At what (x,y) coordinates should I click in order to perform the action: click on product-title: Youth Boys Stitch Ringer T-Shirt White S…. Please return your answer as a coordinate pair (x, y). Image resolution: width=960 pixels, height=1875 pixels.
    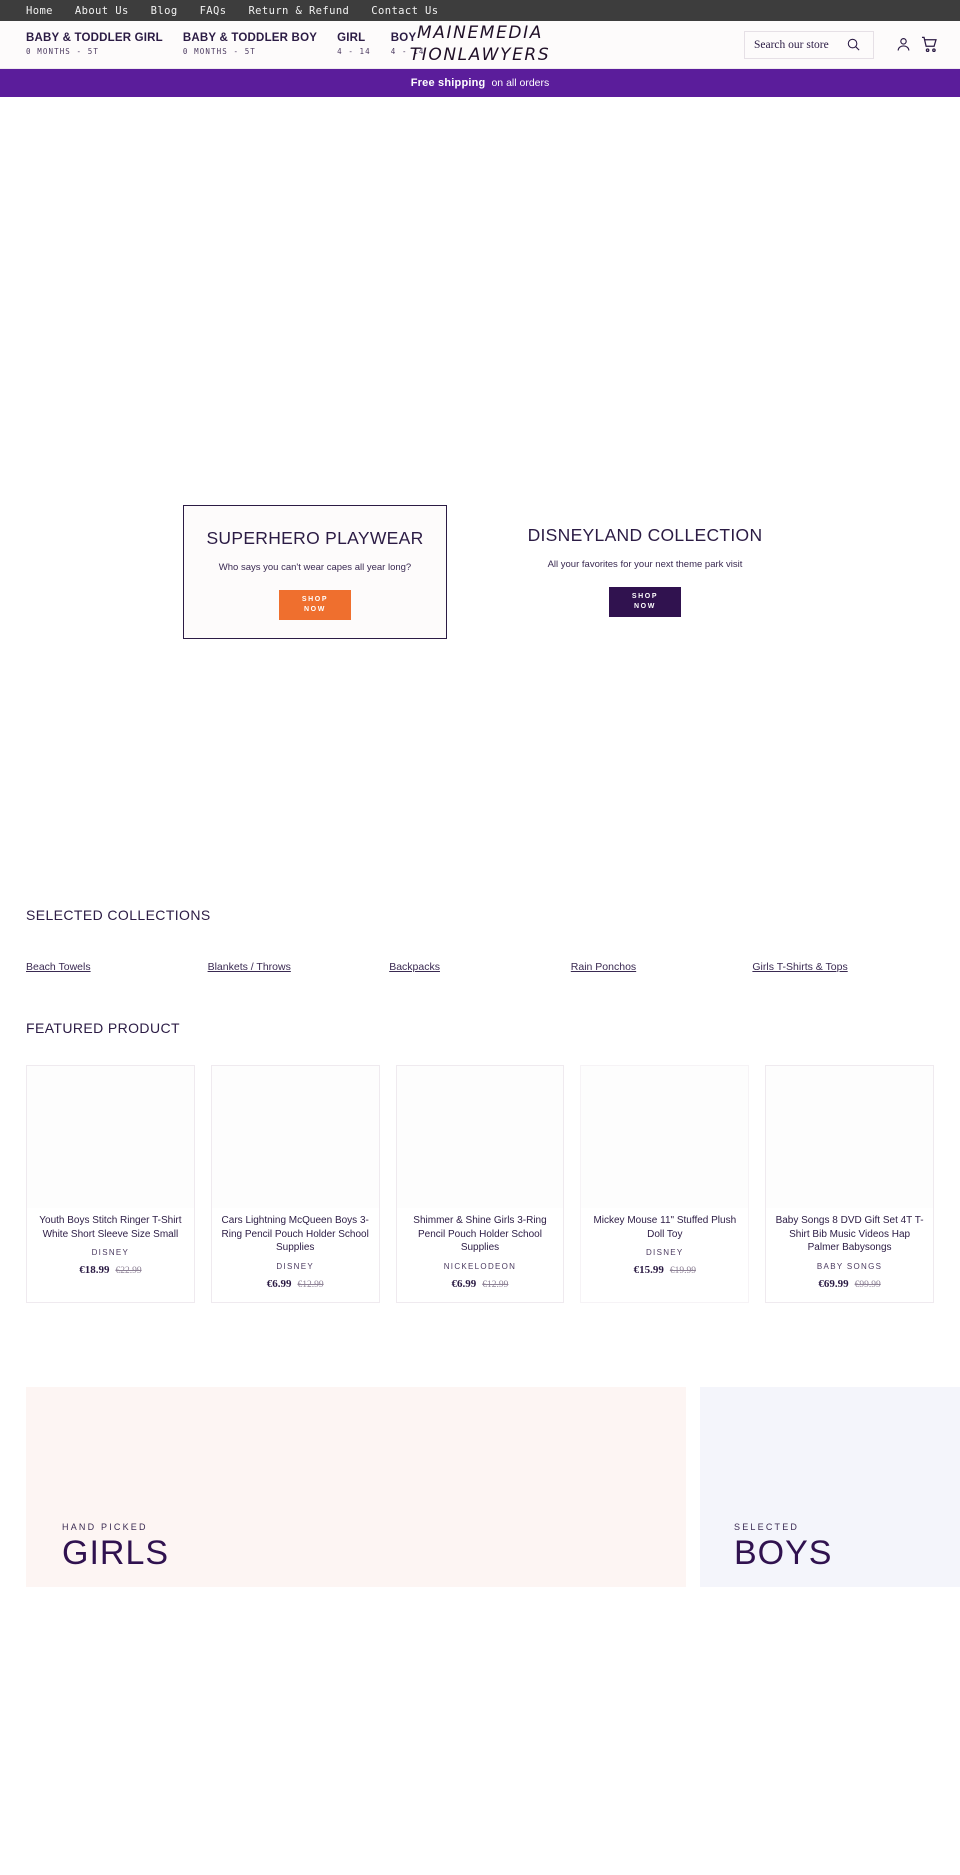
    Looking at the image, I should click on (110, 1227).